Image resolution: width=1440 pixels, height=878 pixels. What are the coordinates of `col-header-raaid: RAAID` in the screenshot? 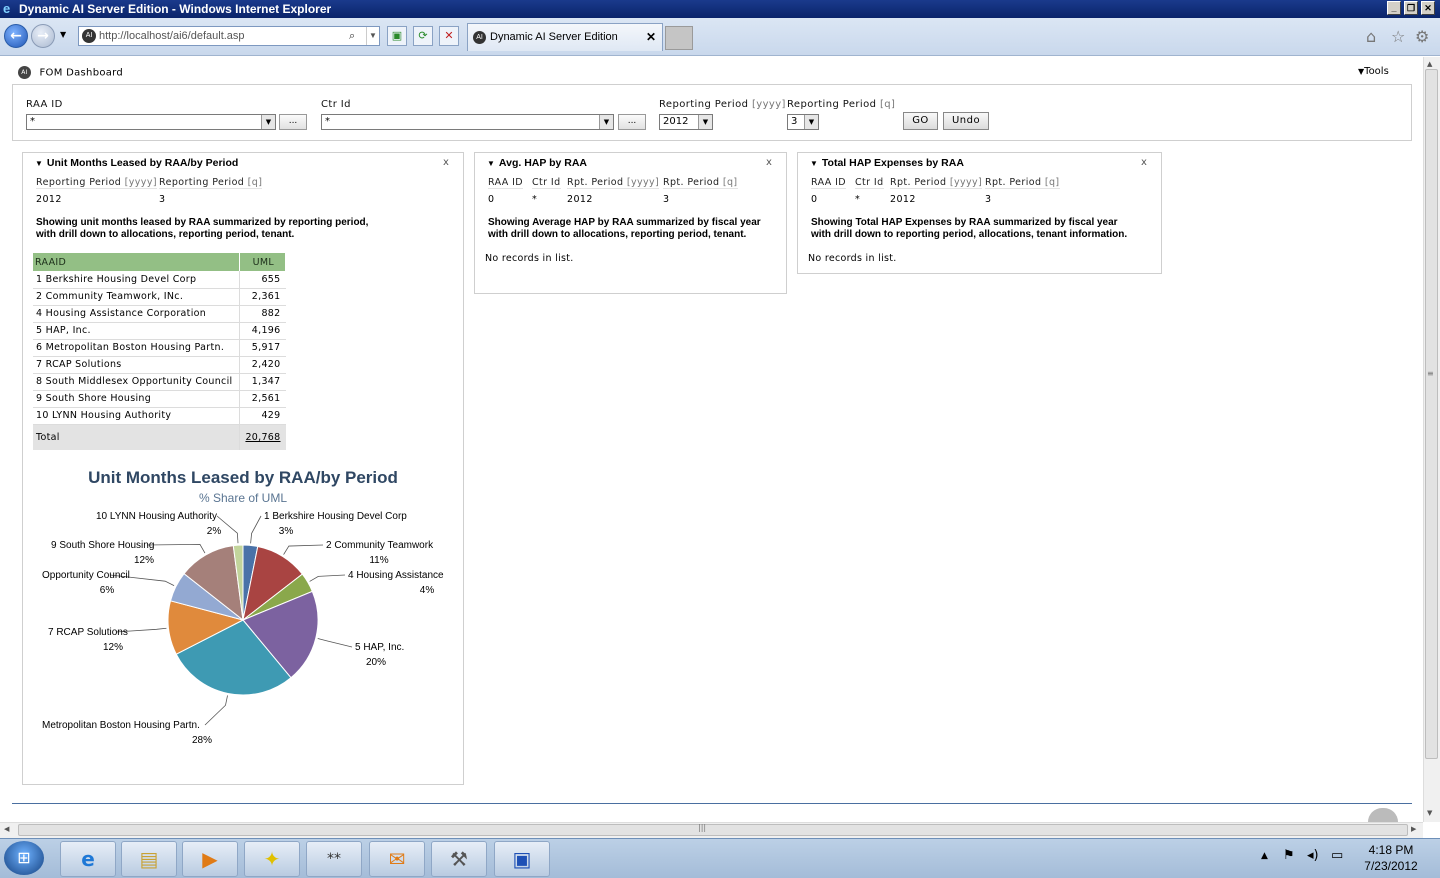 It's located at (136, 262).